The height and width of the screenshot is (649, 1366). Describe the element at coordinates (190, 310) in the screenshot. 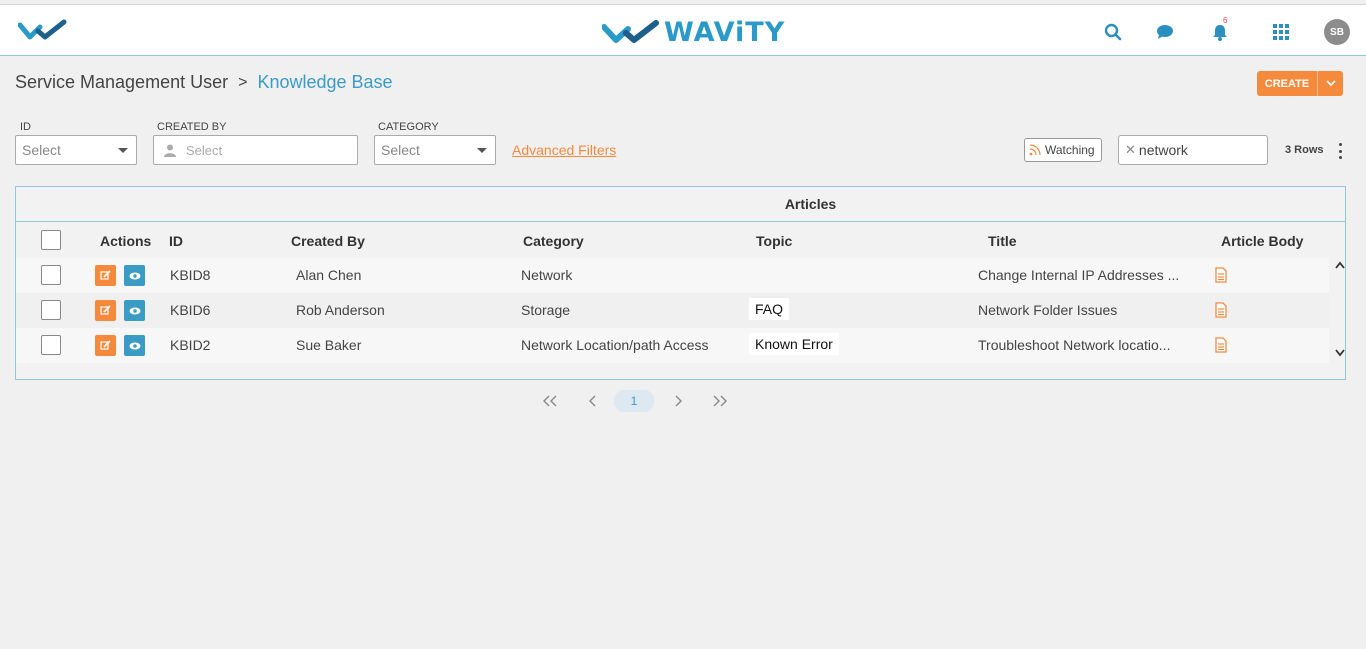

I see `cell-id: KBID6` at that location.